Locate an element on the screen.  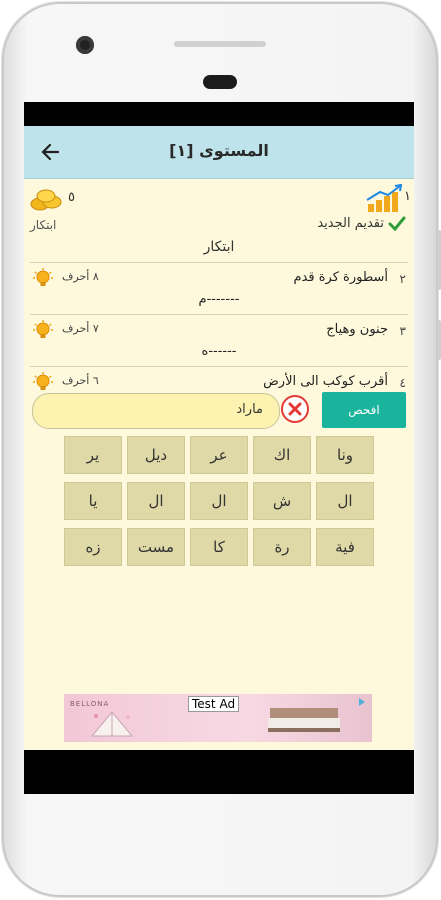
level-chart-icon is located at coordinates (384, 198).